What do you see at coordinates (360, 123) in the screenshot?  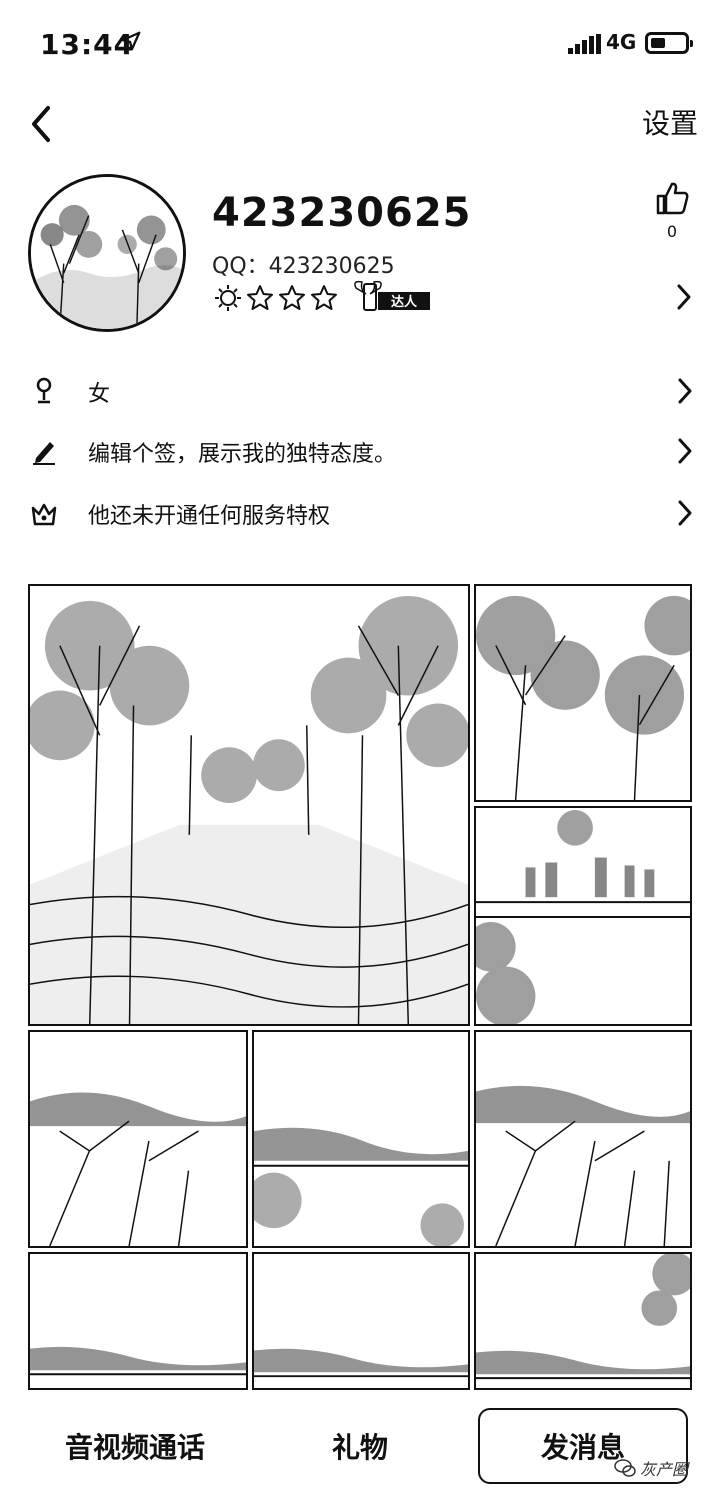 I see `nav-bar: 设置` at bounding box center [360, 123].